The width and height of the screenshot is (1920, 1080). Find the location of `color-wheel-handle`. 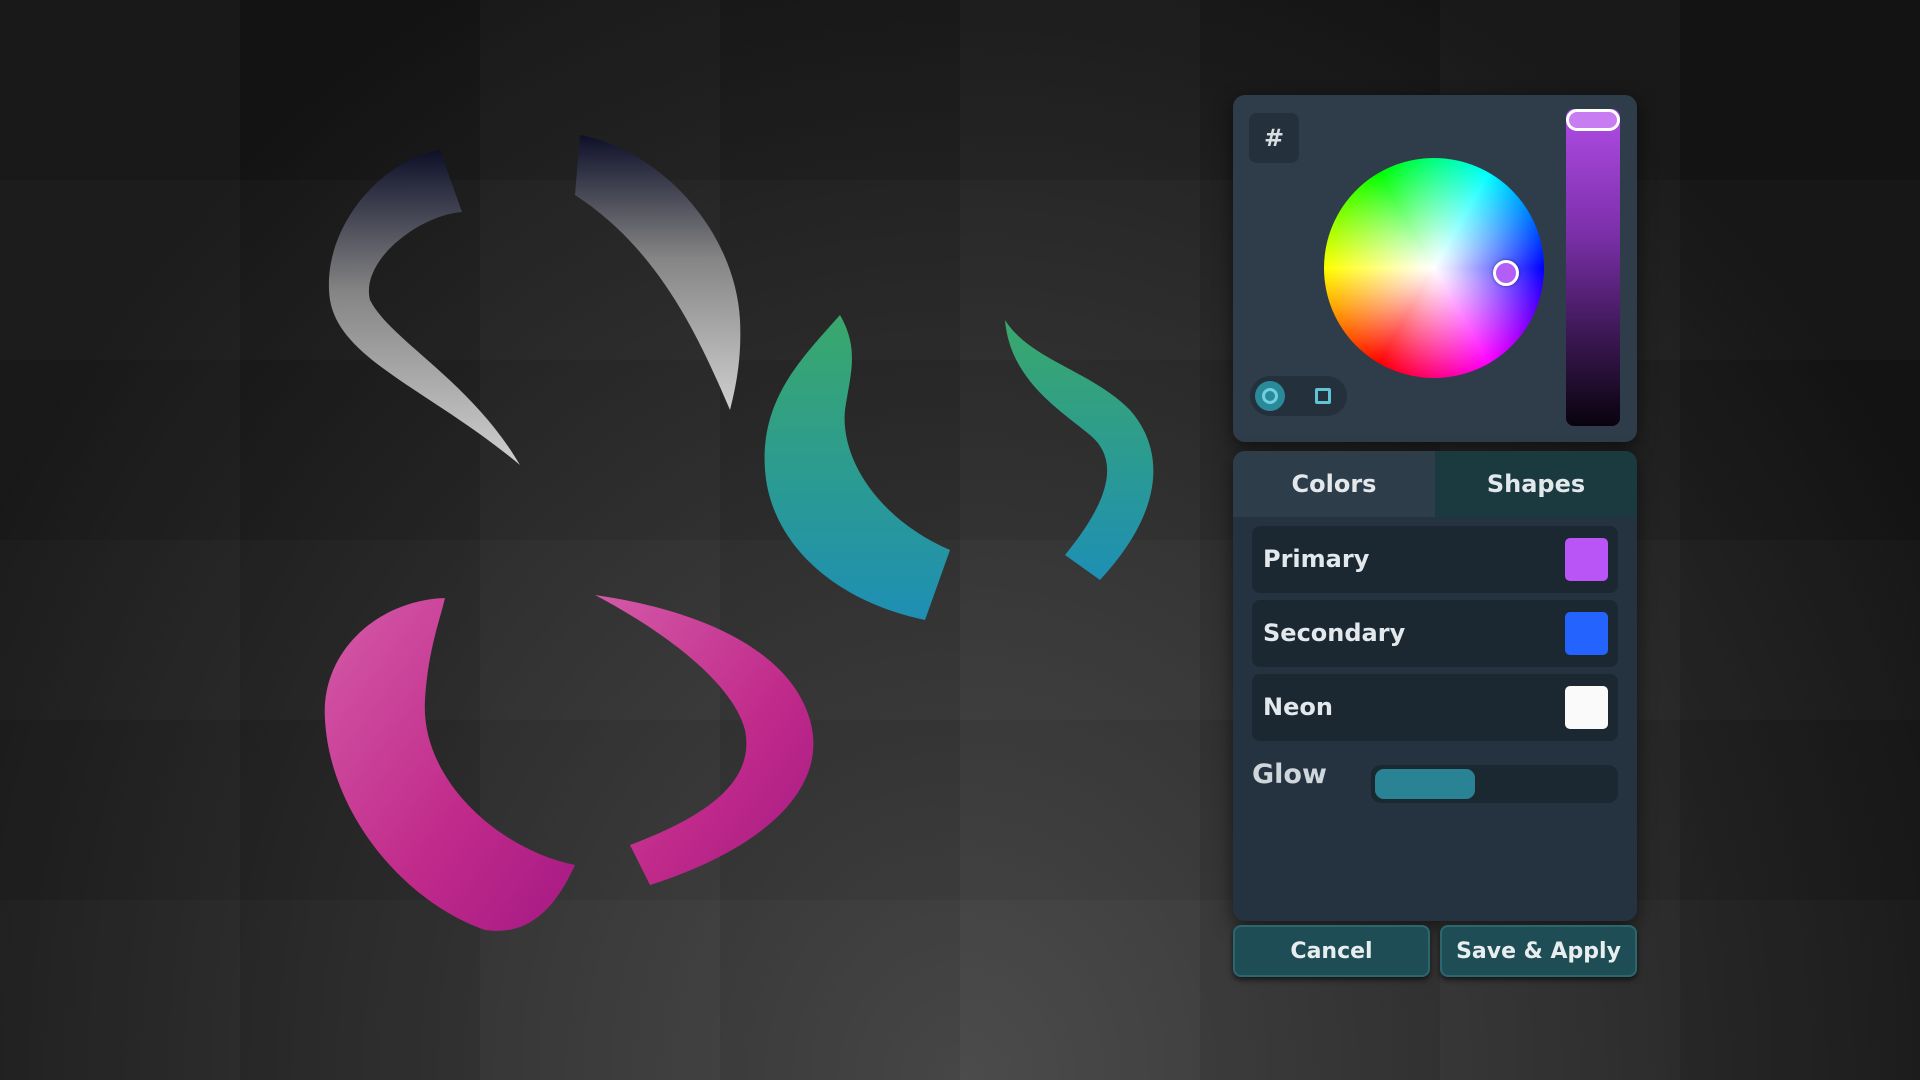

color-wheel-handle is located at coordinates (1506, 273).